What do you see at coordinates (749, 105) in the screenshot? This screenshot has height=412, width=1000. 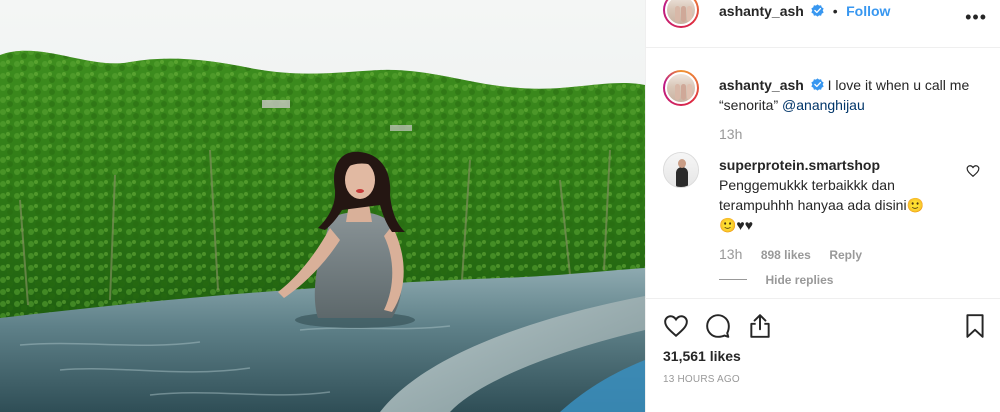 I see `caption-text-line2: “senorita”` at bounding box center [749, 105].